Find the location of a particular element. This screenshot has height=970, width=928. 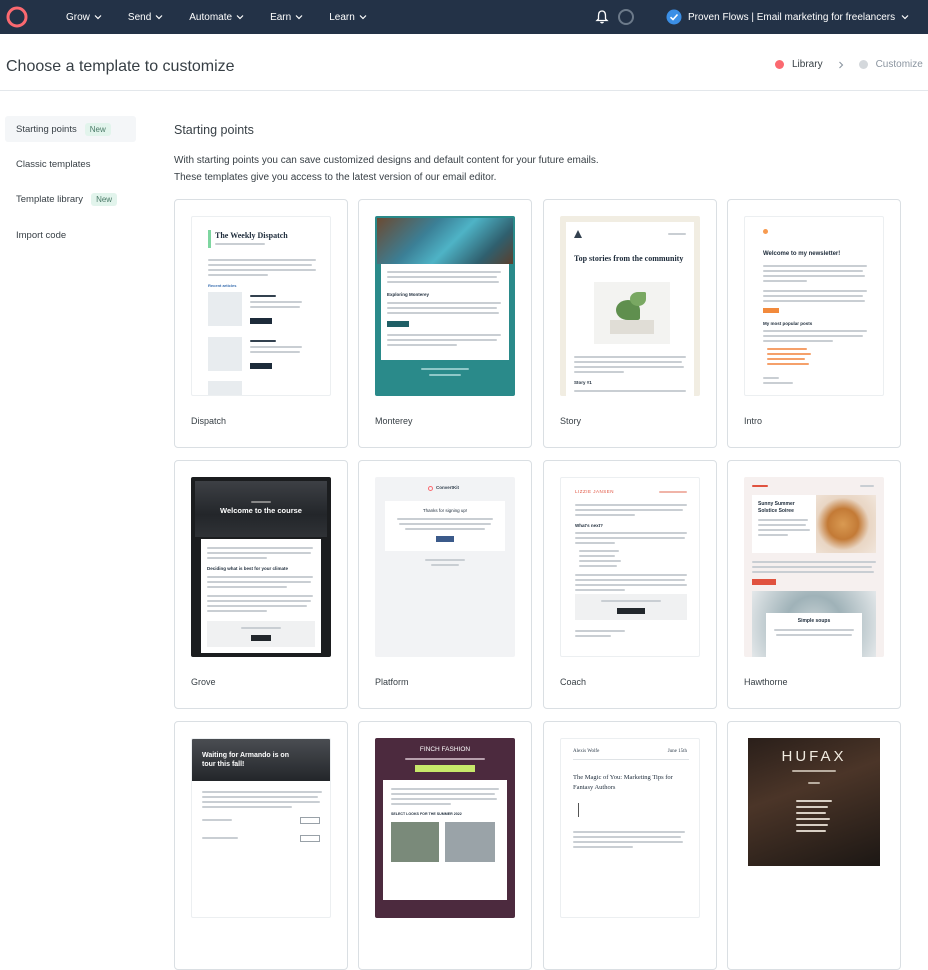

preview-heading: The Weekly Dispatch is located at coordinates (251, 235).